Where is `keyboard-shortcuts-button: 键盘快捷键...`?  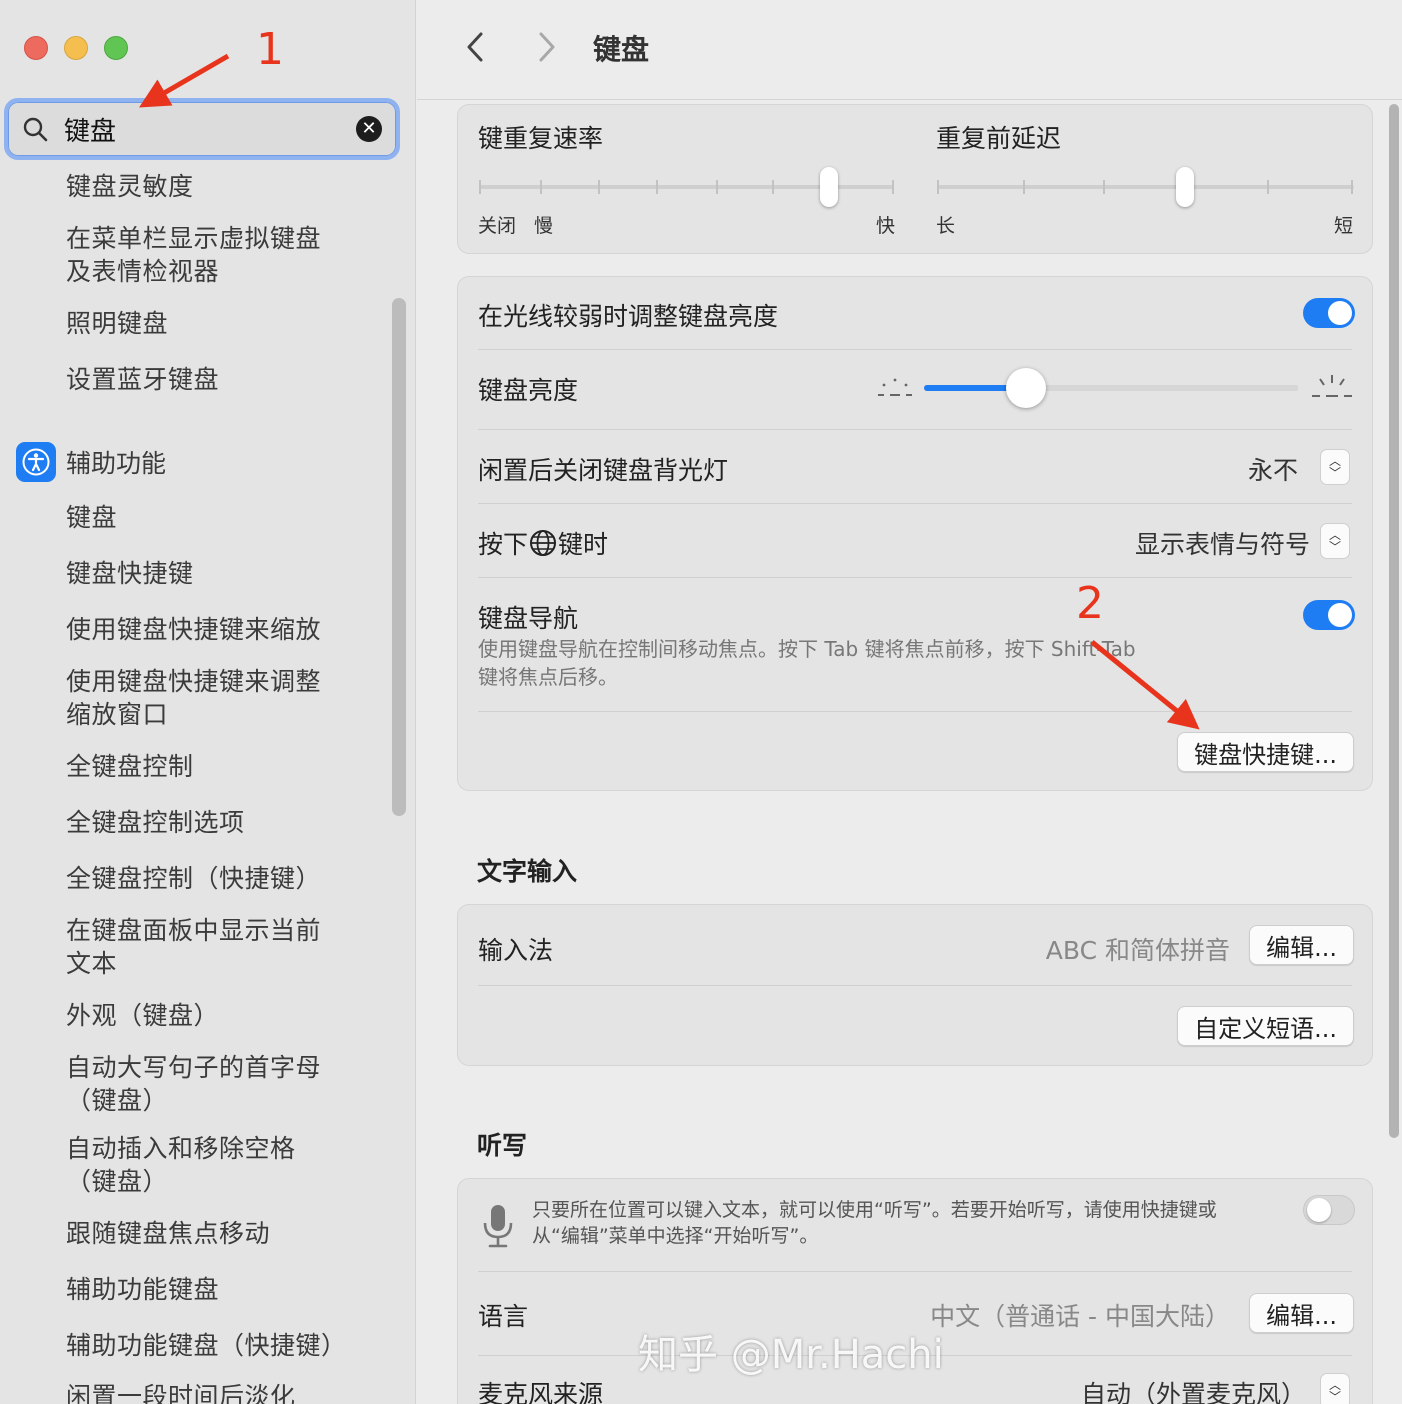 keyboard-shortcuts-button: 键盘快捷键... is located at coordinates (1265, 752).